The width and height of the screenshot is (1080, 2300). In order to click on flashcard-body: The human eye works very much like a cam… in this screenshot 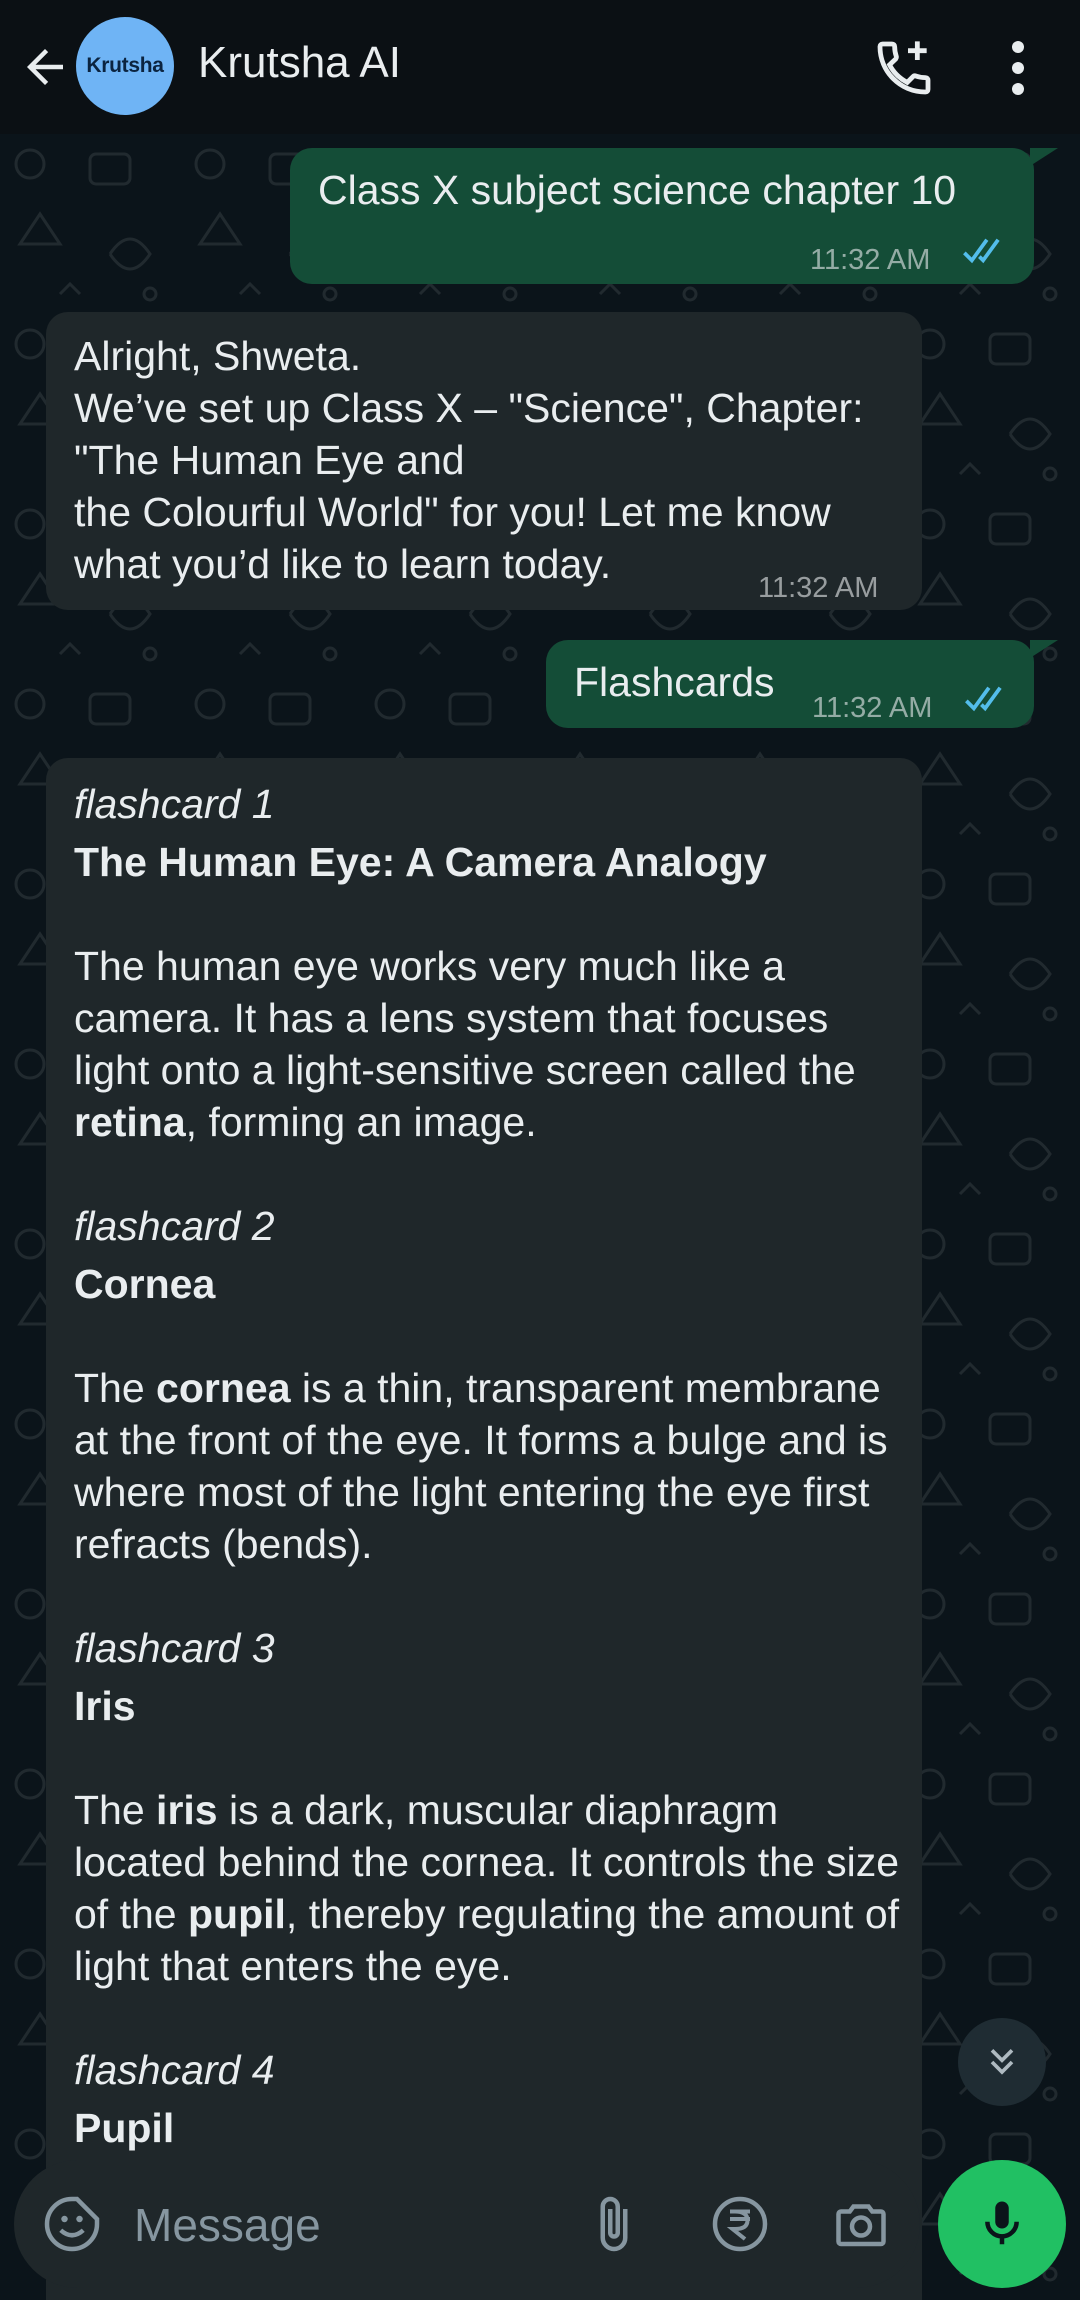, I will do `click(465, 1044)`.